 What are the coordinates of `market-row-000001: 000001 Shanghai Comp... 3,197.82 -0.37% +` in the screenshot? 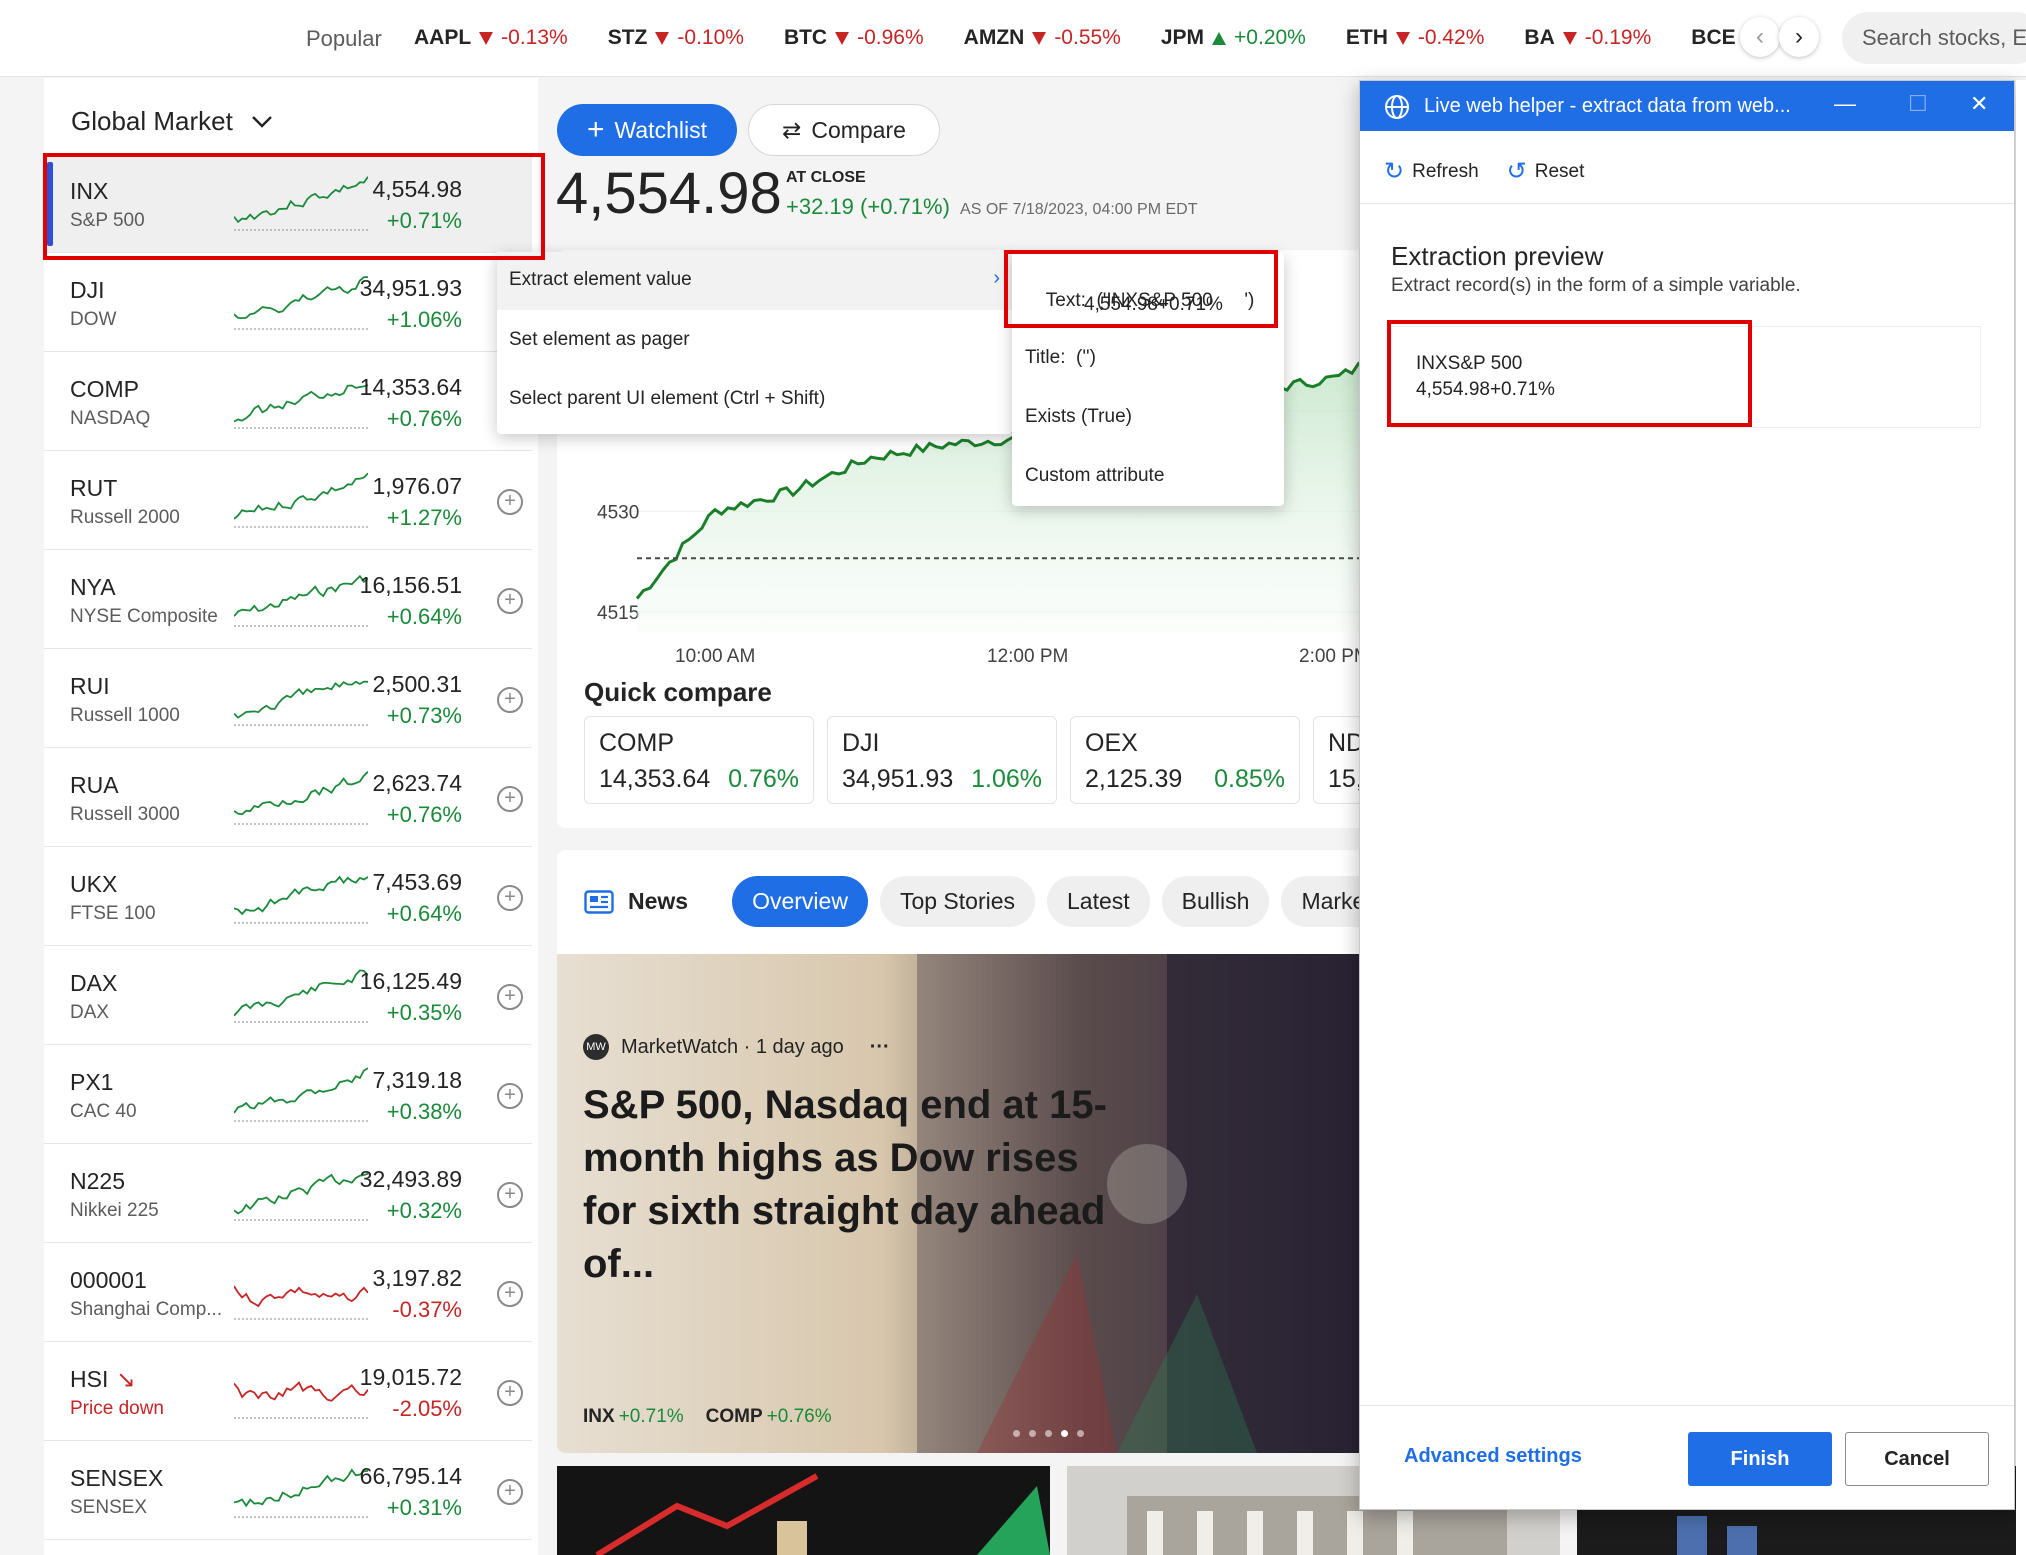 It's located at (288, 1292).